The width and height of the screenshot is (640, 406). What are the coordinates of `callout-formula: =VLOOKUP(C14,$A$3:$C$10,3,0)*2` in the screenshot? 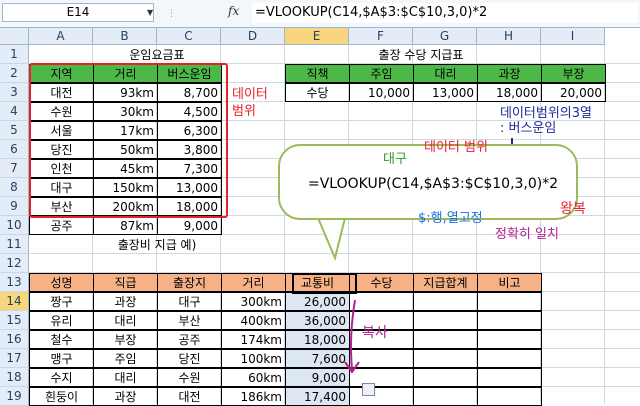 It's located at (433, 184).